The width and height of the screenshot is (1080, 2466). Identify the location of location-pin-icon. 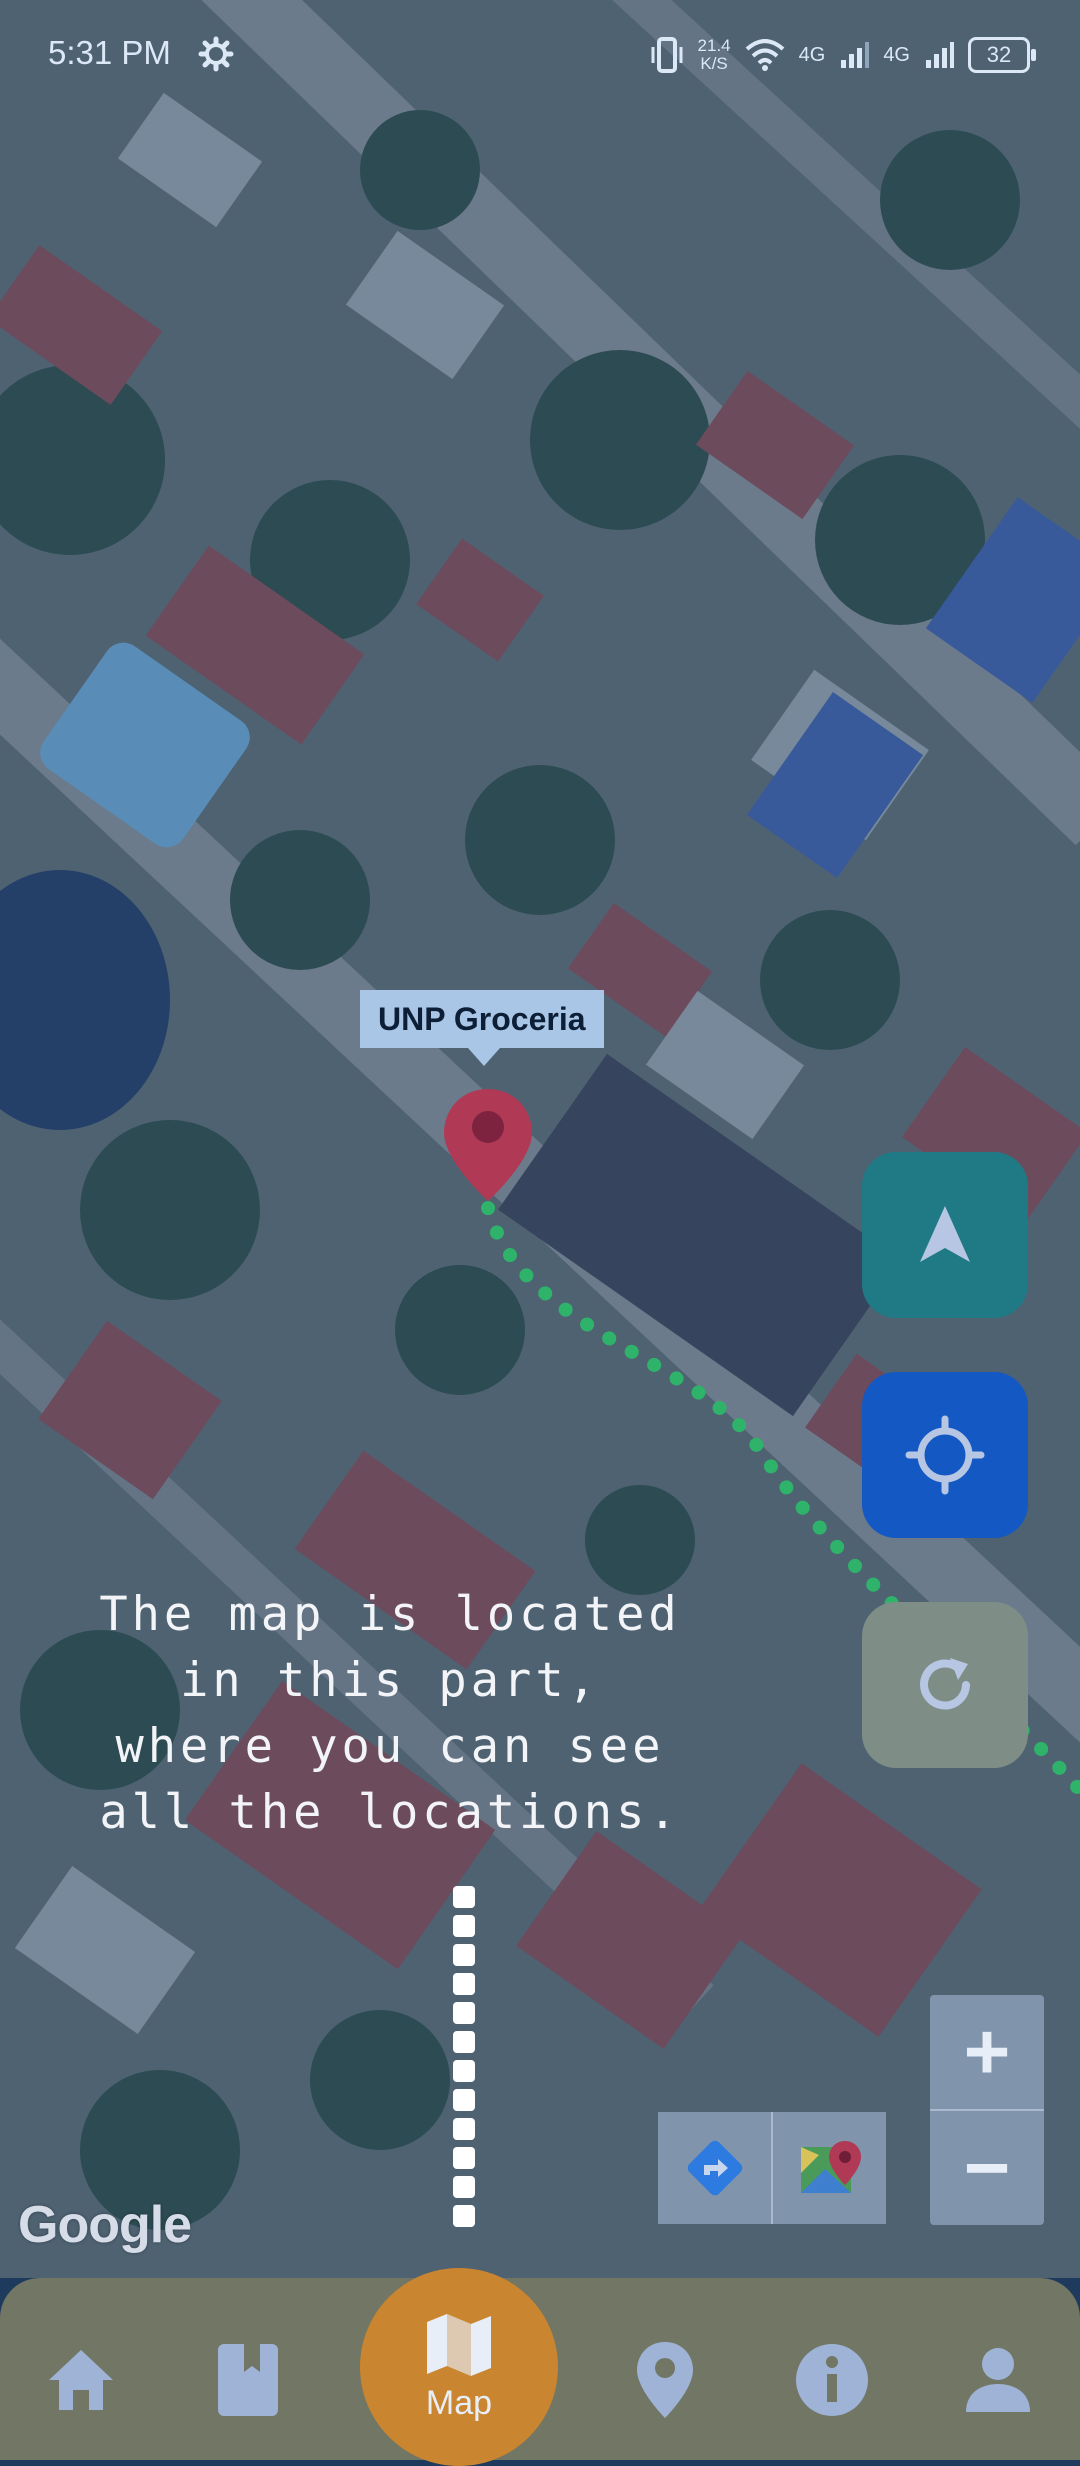
(665, 2380).